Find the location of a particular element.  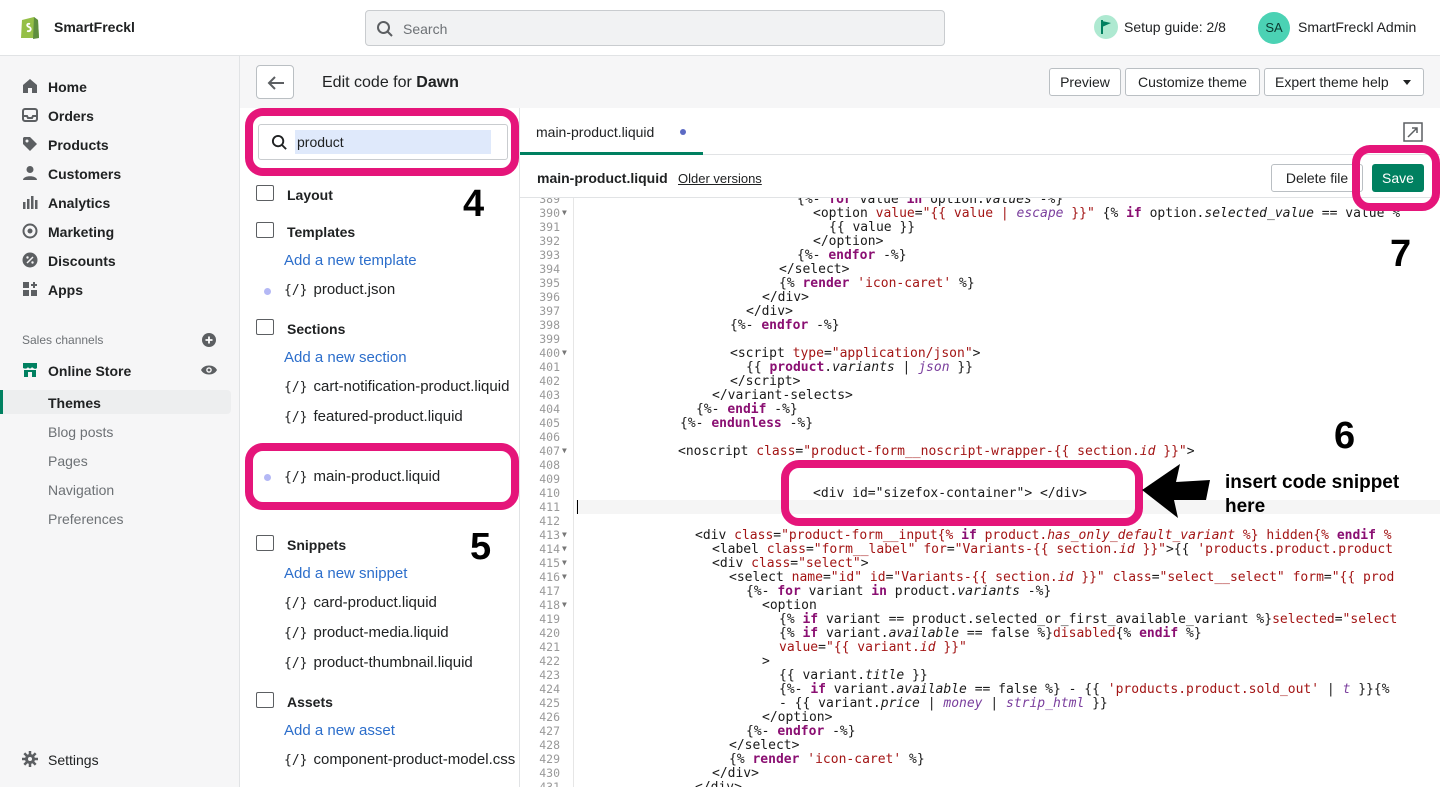

pointer-arrow-icon is located at coordinates (1176, 491).